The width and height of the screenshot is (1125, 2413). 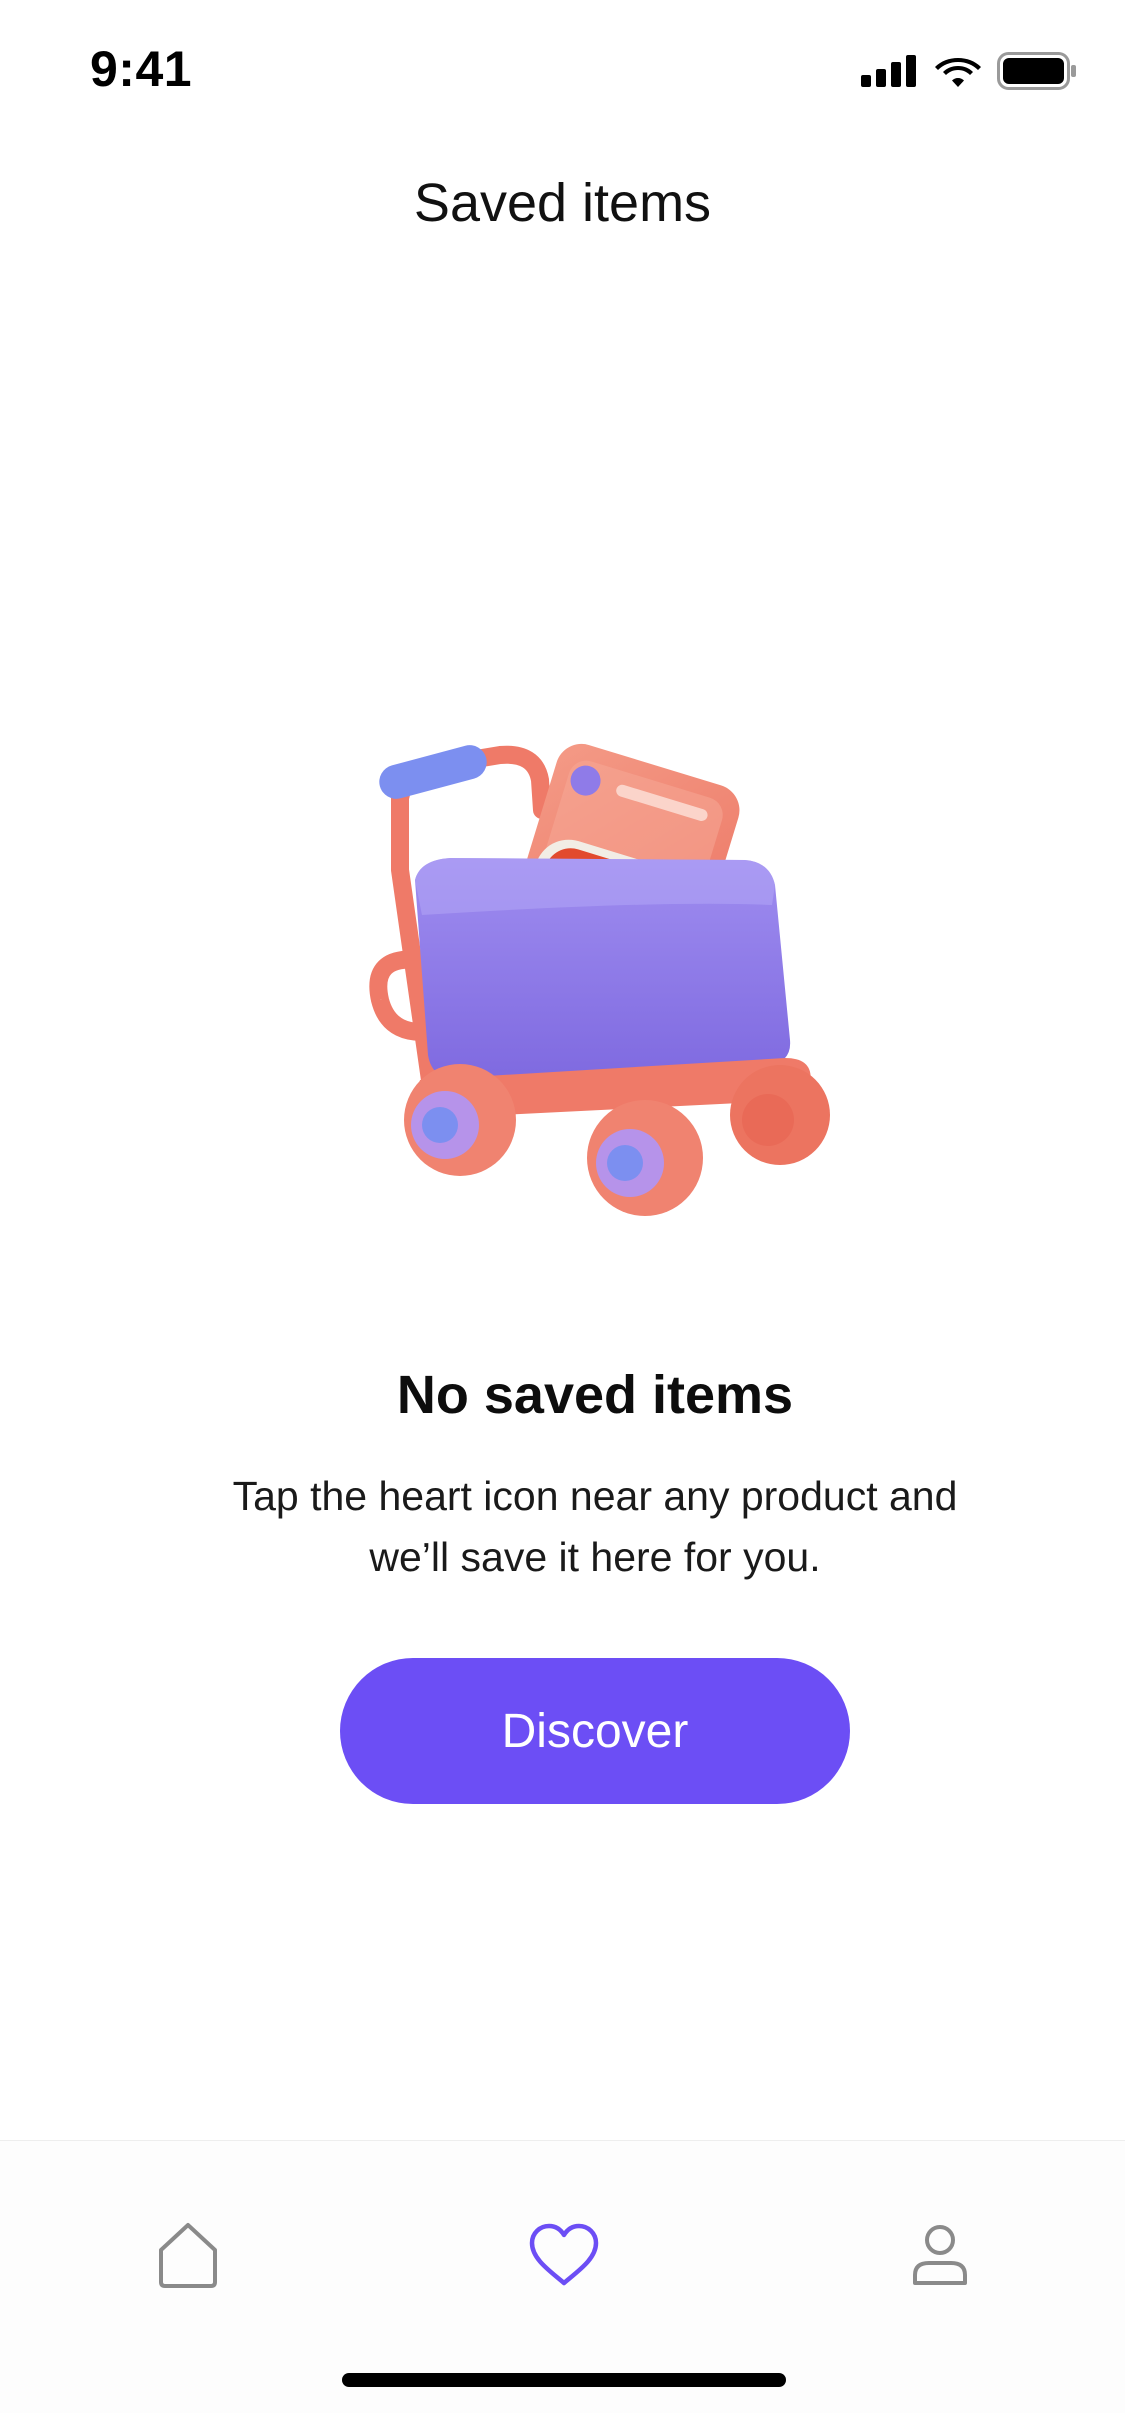 What do you see at coordinates (564, 2380) in the screenshot?
I see `home-indicator` at bounding box center [564, 2380].